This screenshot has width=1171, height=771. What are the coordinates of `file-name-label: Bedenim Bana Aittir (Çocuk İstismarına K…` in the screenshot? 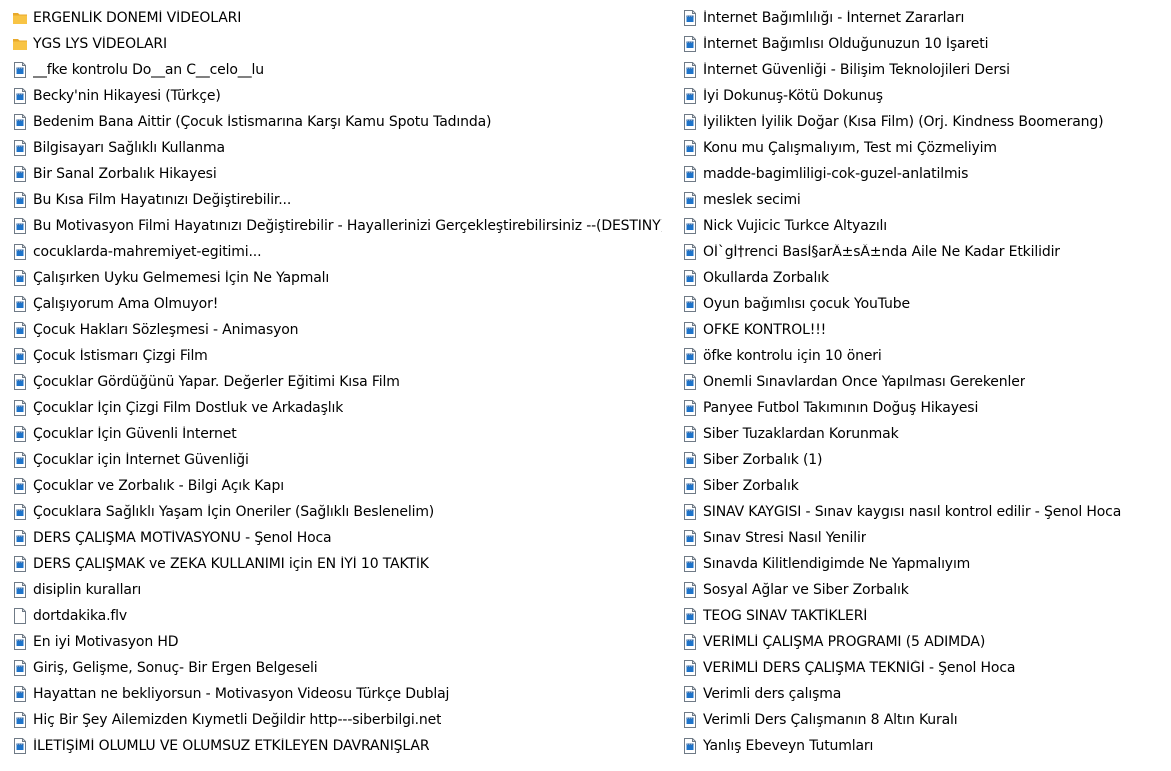 It's located at (262, 122).